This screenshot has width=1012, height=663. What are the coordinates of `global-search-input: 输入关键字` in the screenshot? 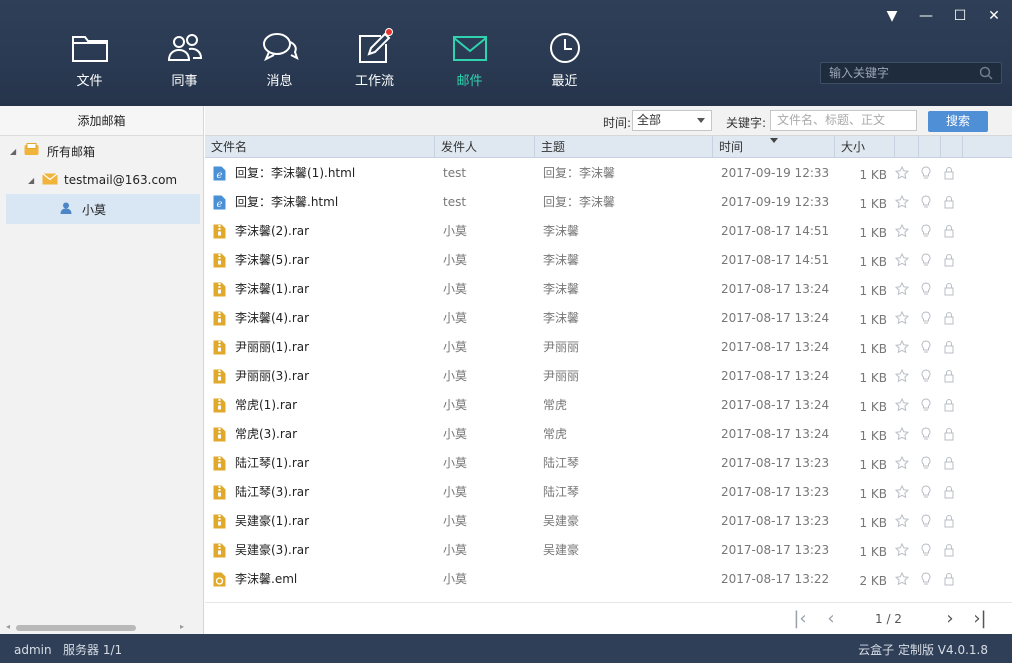 It's located at (911, 73).